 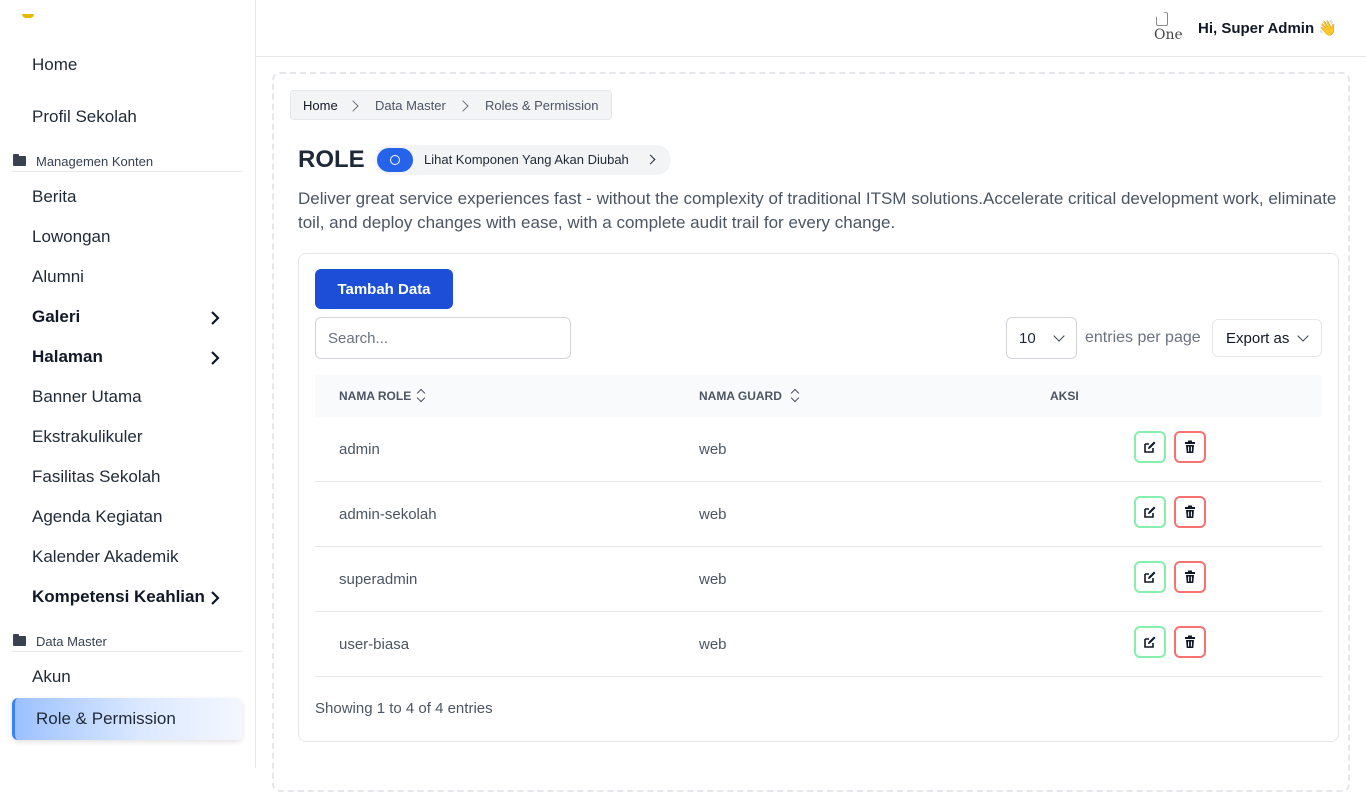 I want to click on pagination-info: Showing 1 to 4 of 4 entries, so click(x=404, y=708).